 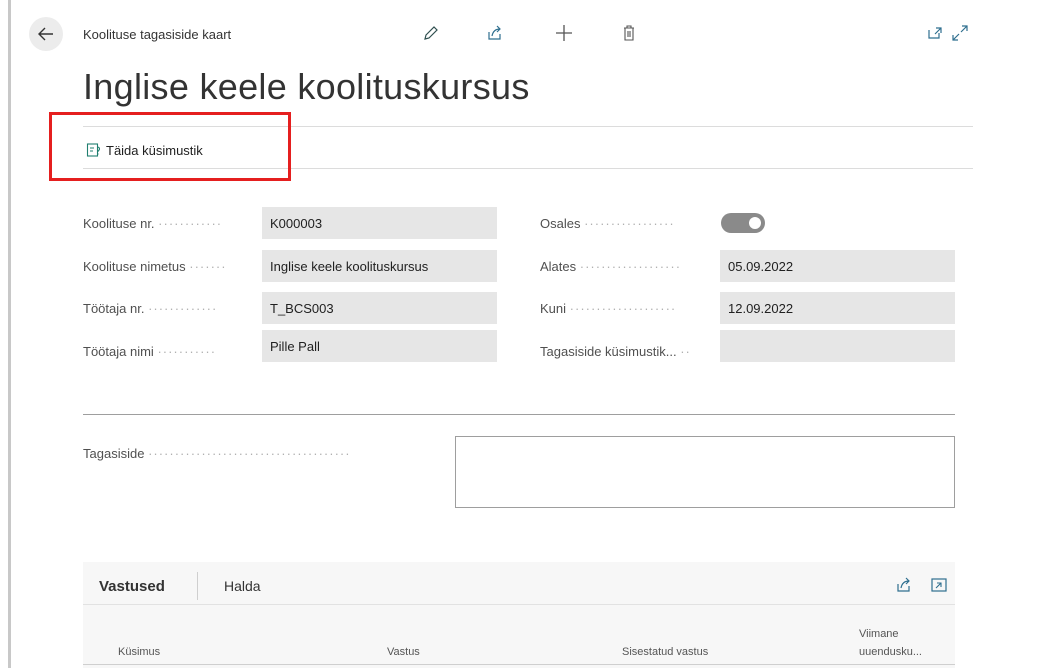 What do you see at coordinates (519, 604) in the screenshot?
I see `panel-divider` at bounding box center [519, 604].